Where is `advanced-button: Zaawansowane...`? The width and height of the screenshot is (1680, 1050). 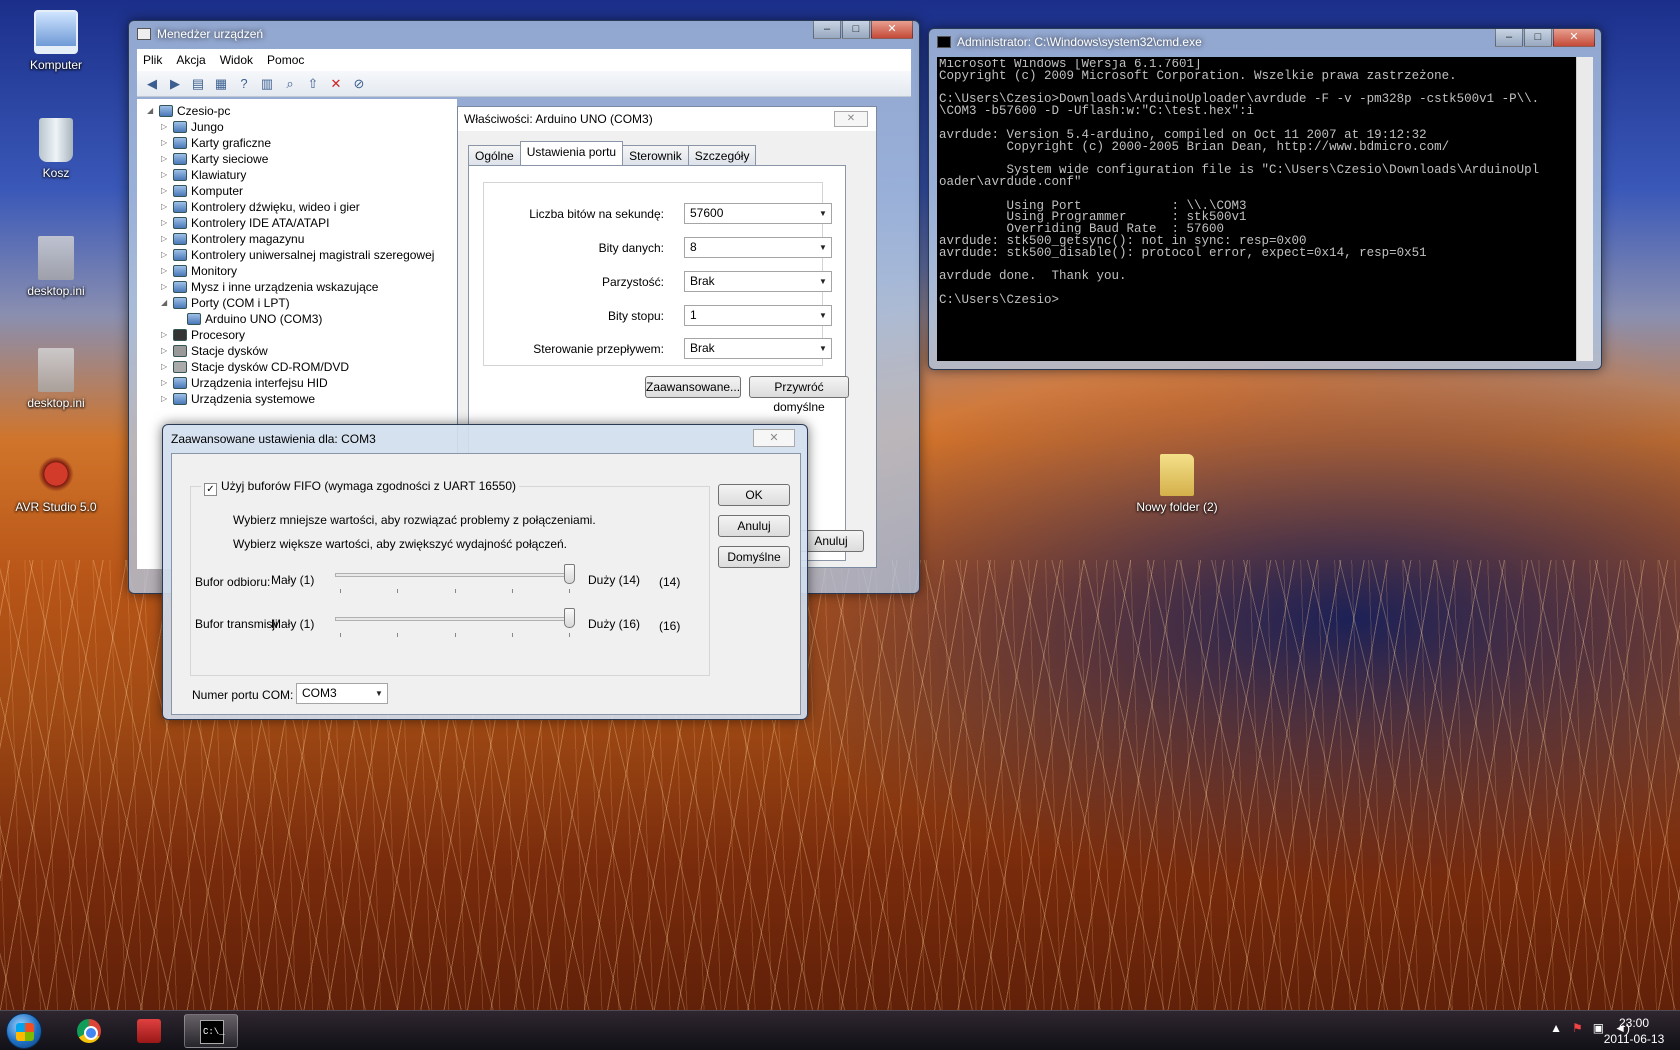
advanced-button: Zaawansowane... is located at coordinates (693, 387).